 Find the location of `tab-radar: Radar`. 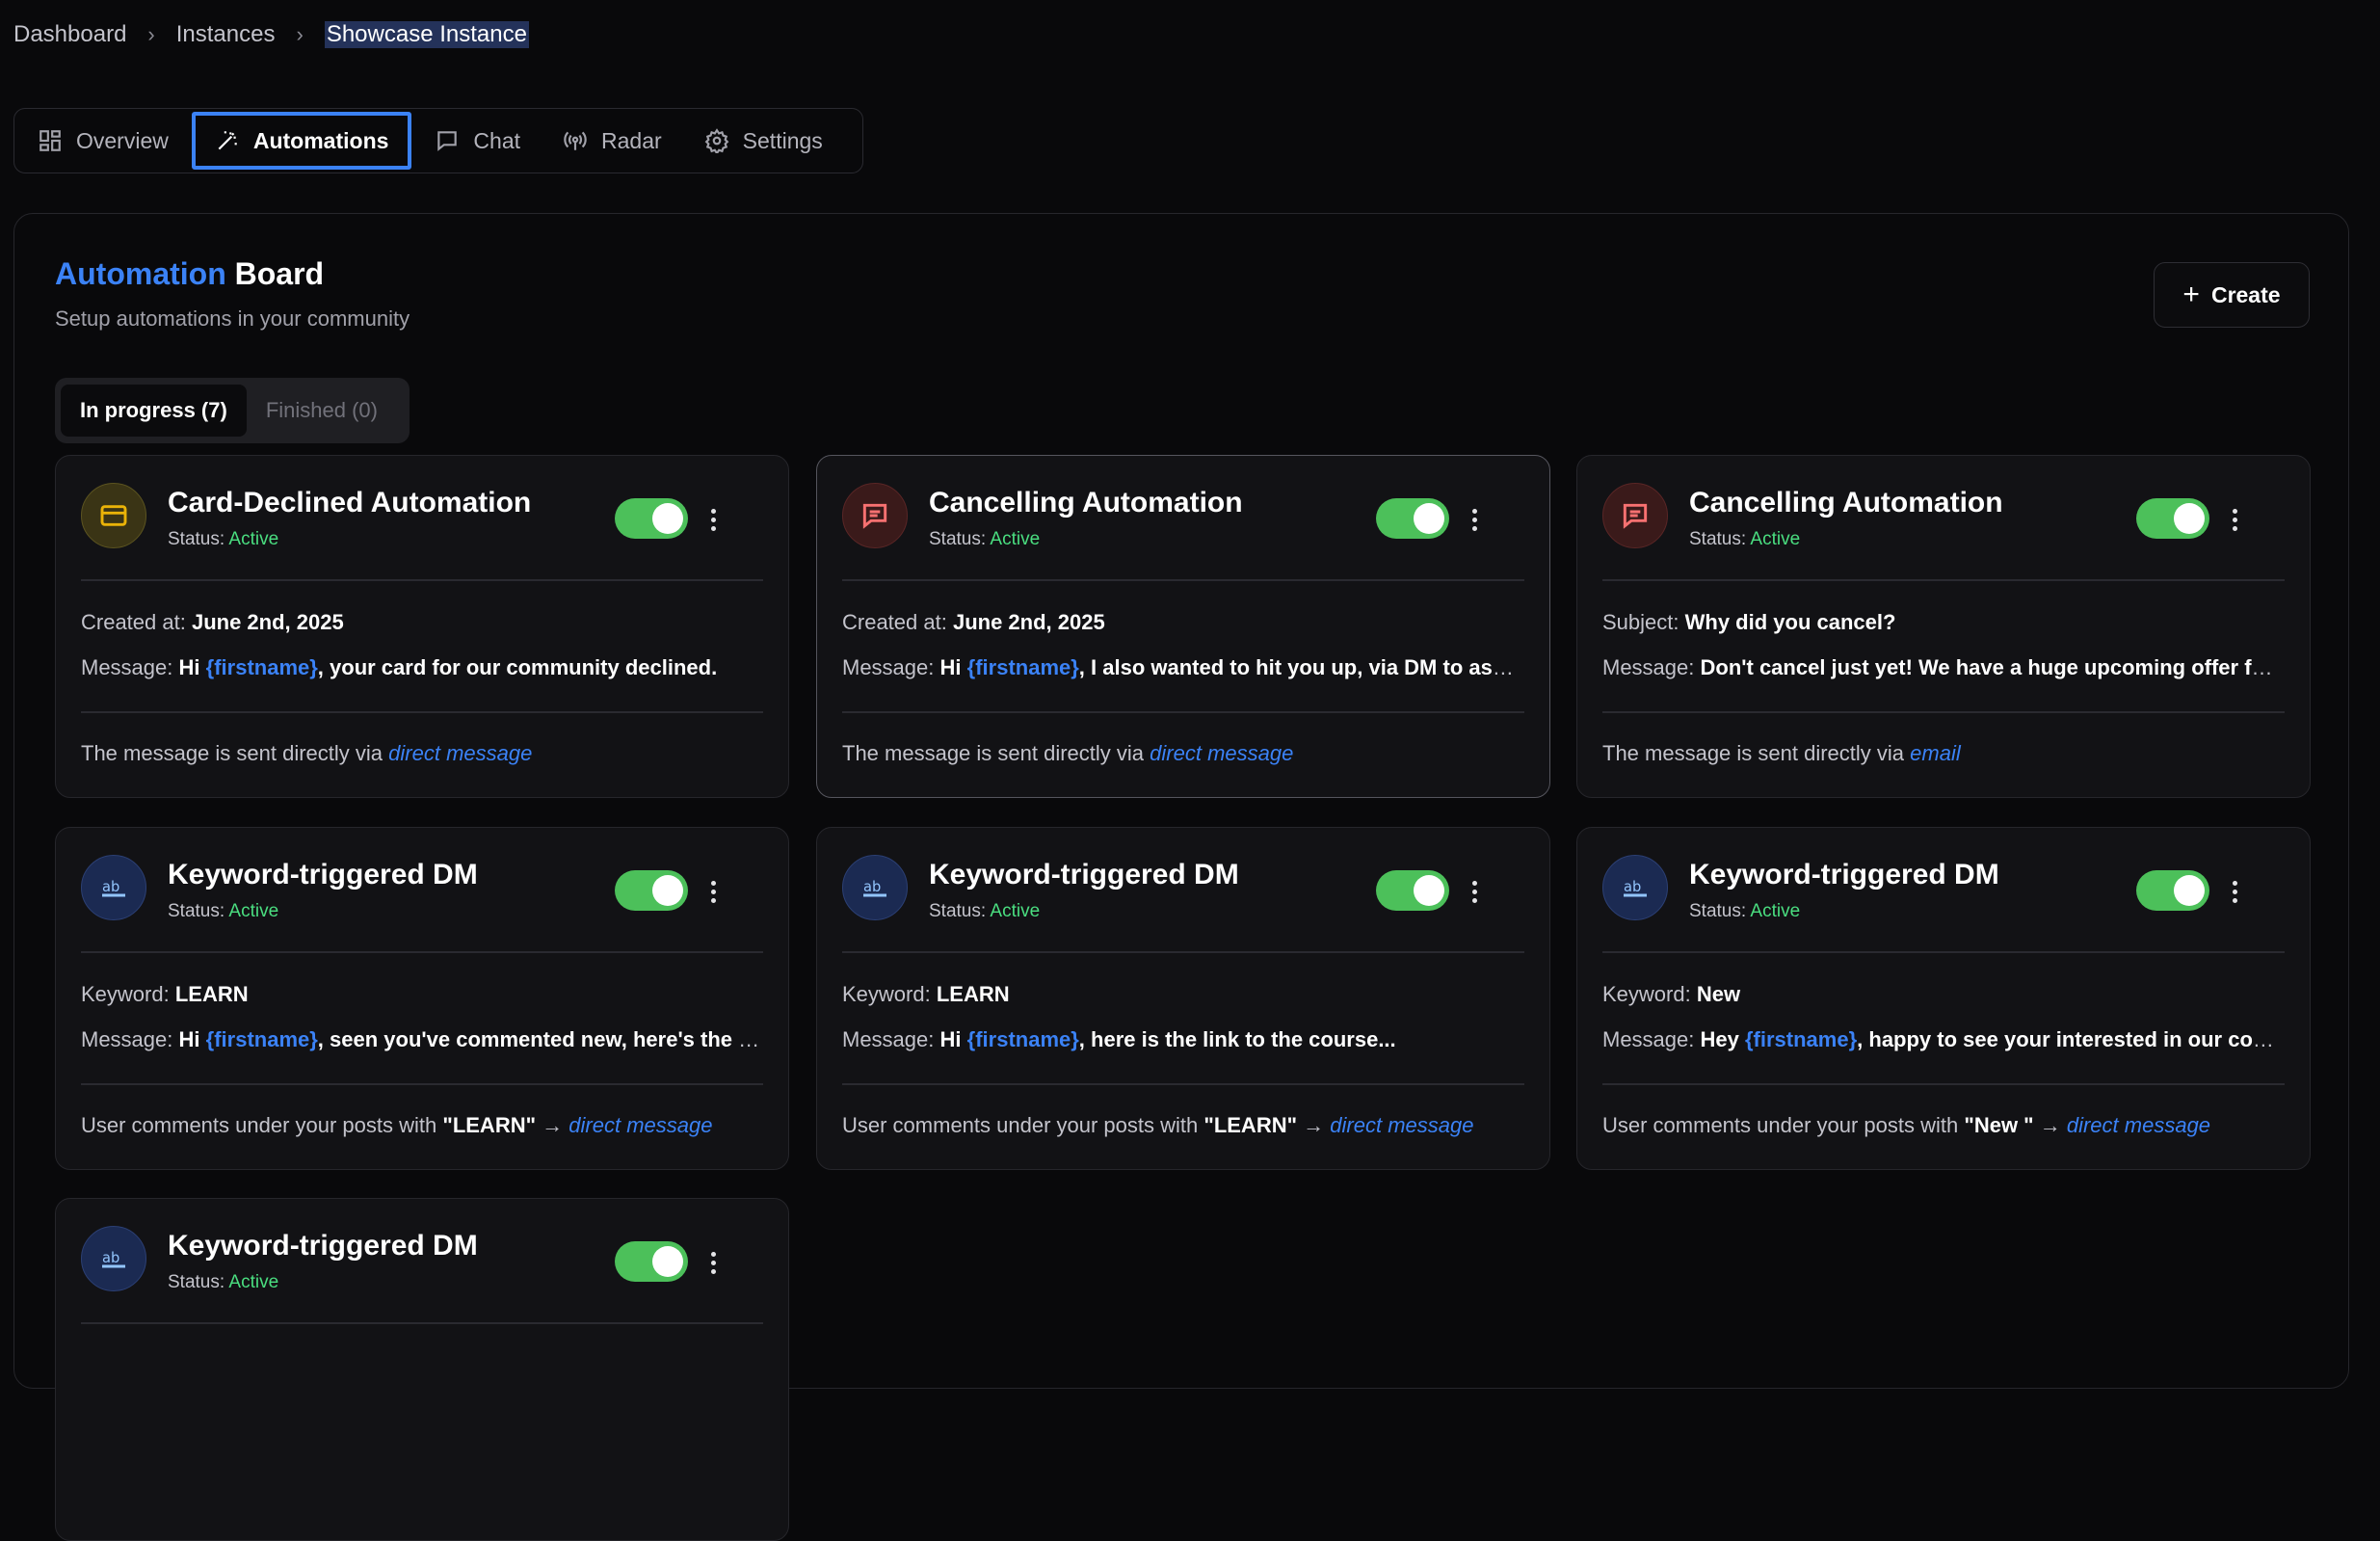

tab-radar: Radar is located at coordinates (612, 141).